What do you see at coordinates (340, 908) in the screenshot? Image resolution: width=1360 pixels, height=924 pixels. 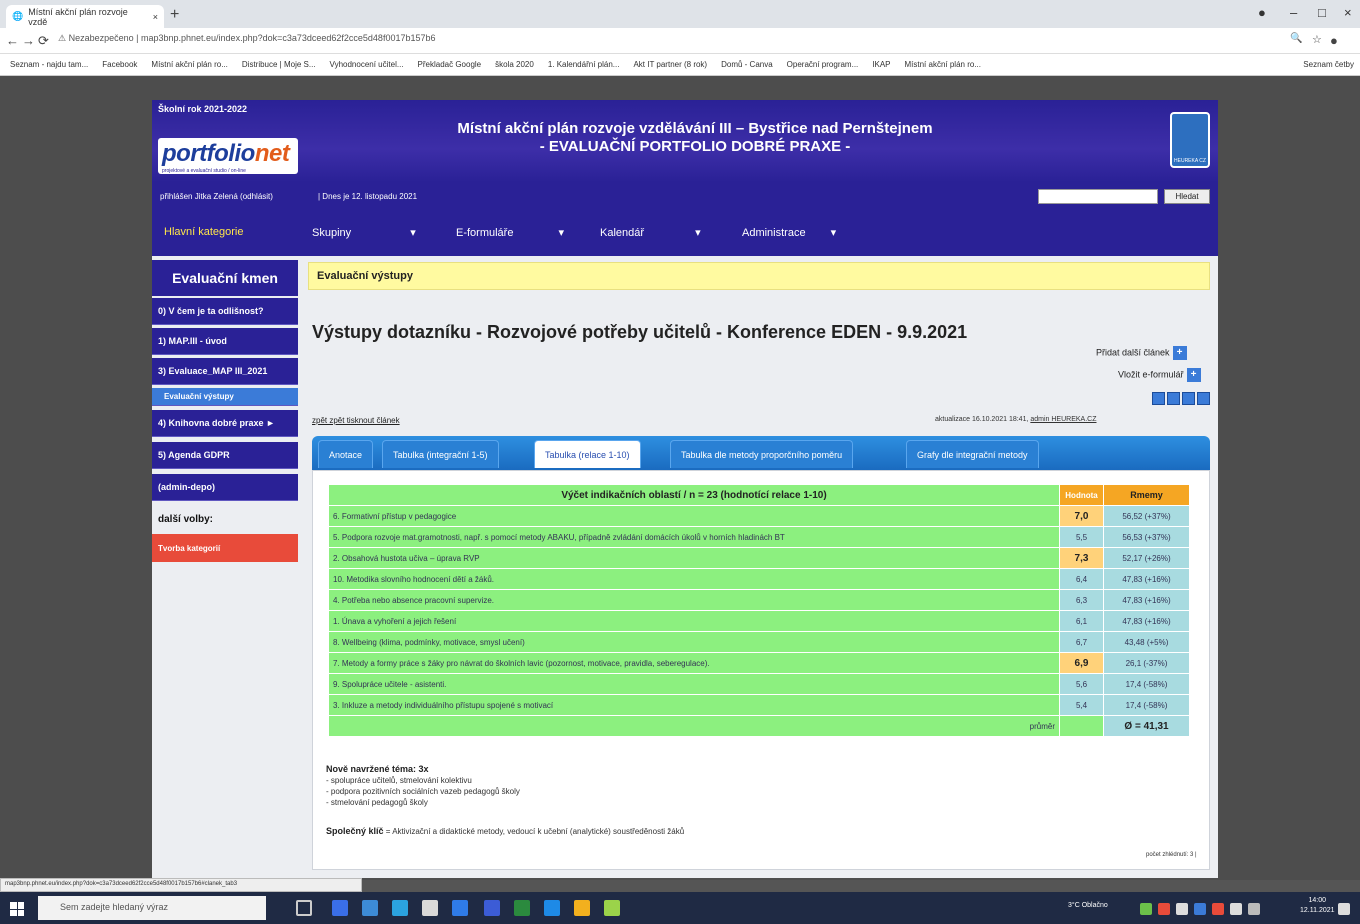 I see `edge-icon` at bounding box center [340, 908].